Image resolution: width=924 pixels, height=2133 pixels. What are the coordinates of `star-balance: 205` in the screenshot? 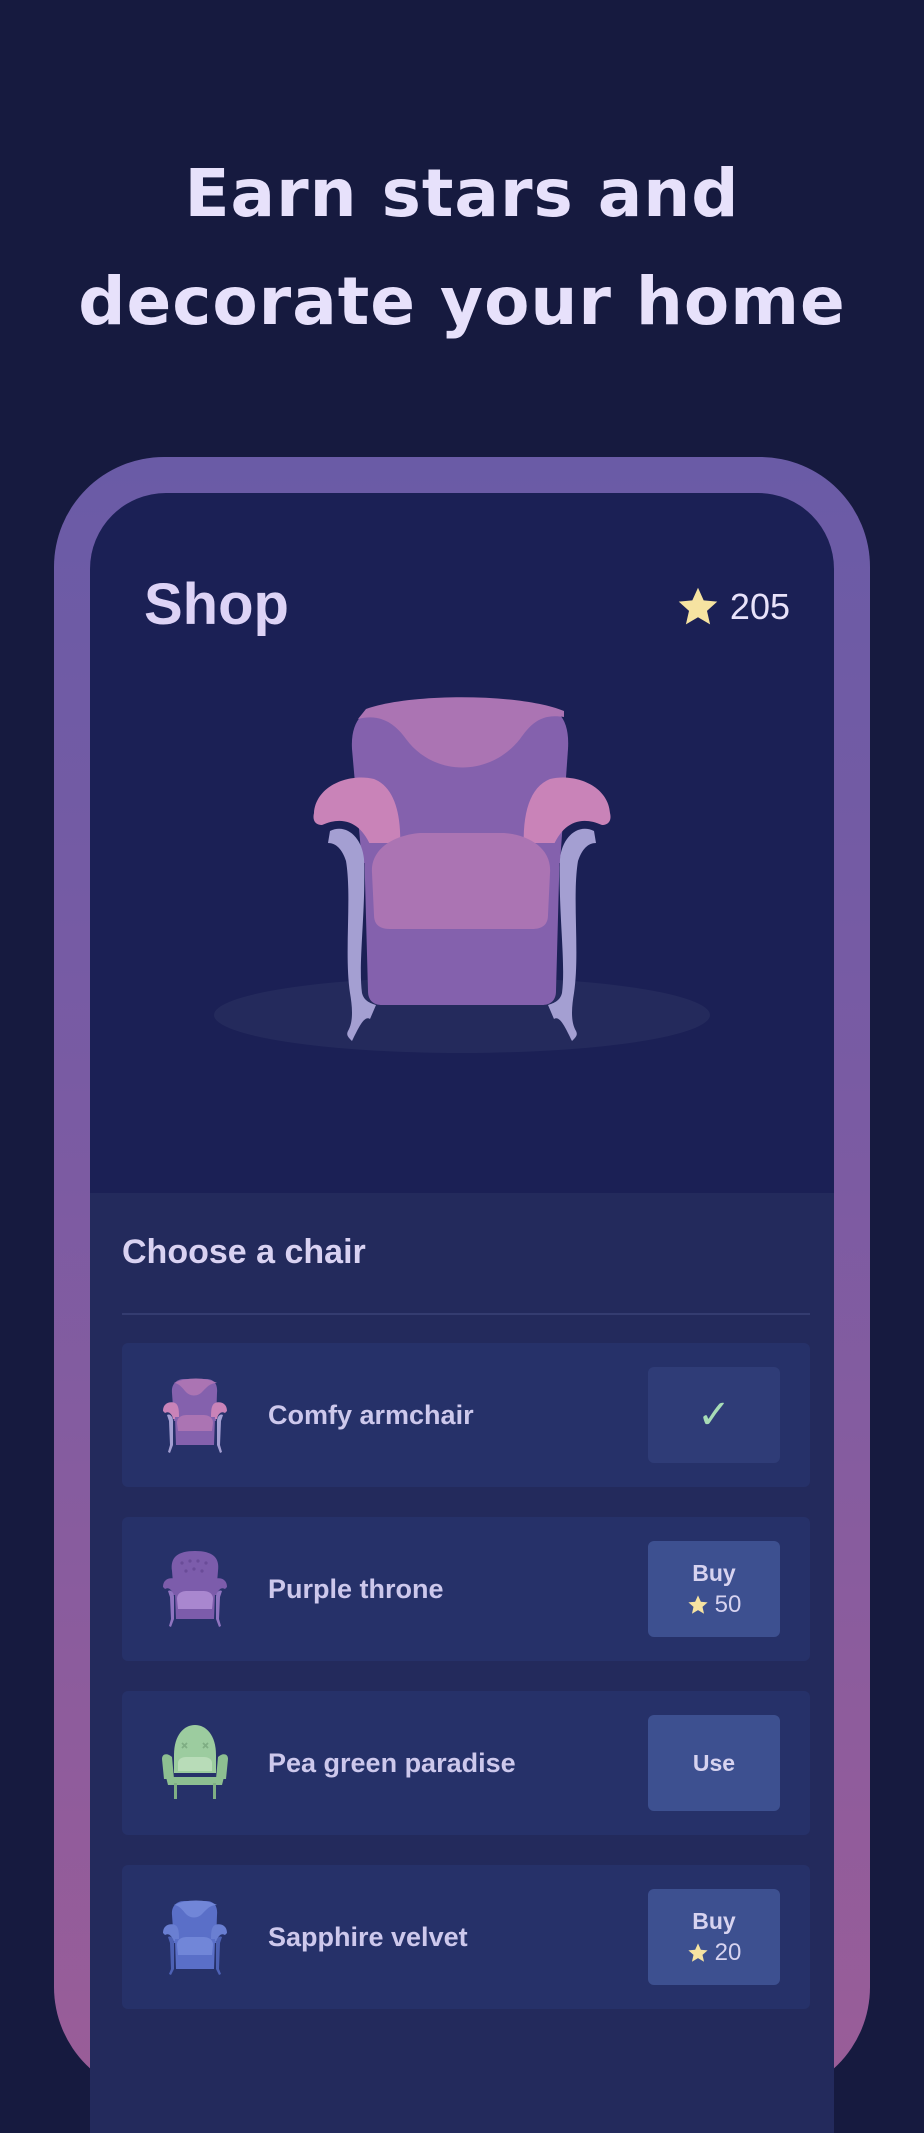 It's located at (733, 607).